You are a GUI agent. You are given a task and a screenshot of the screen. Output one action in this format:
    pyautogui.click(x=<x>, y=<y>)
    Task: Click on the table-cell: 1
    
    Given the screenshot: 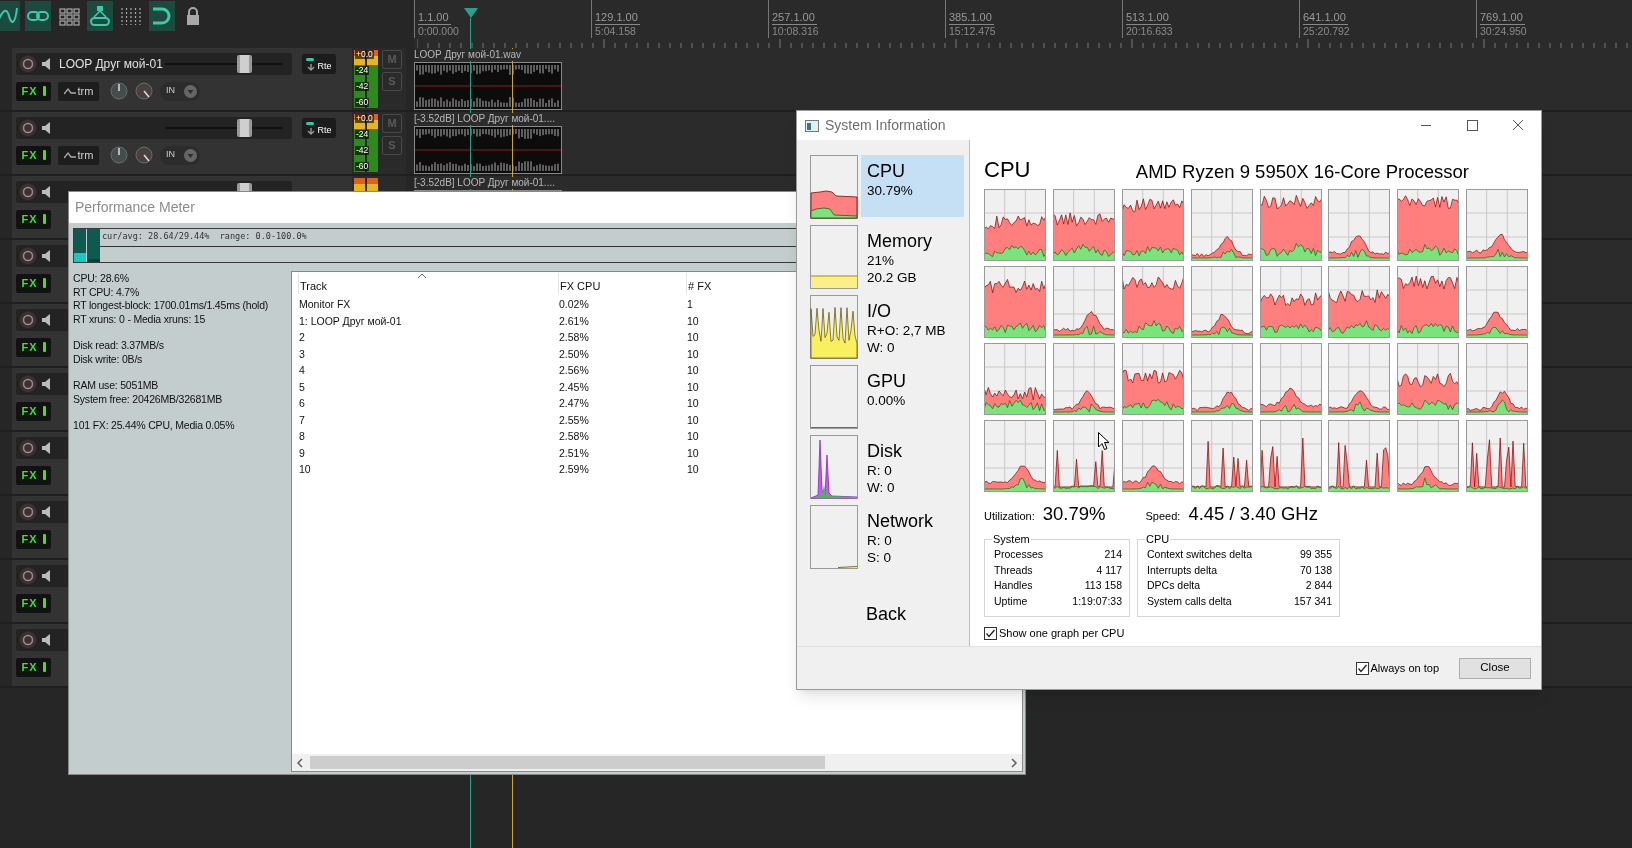 What is the action you would take?
    pyautogui.click(x=690, y=304)
    